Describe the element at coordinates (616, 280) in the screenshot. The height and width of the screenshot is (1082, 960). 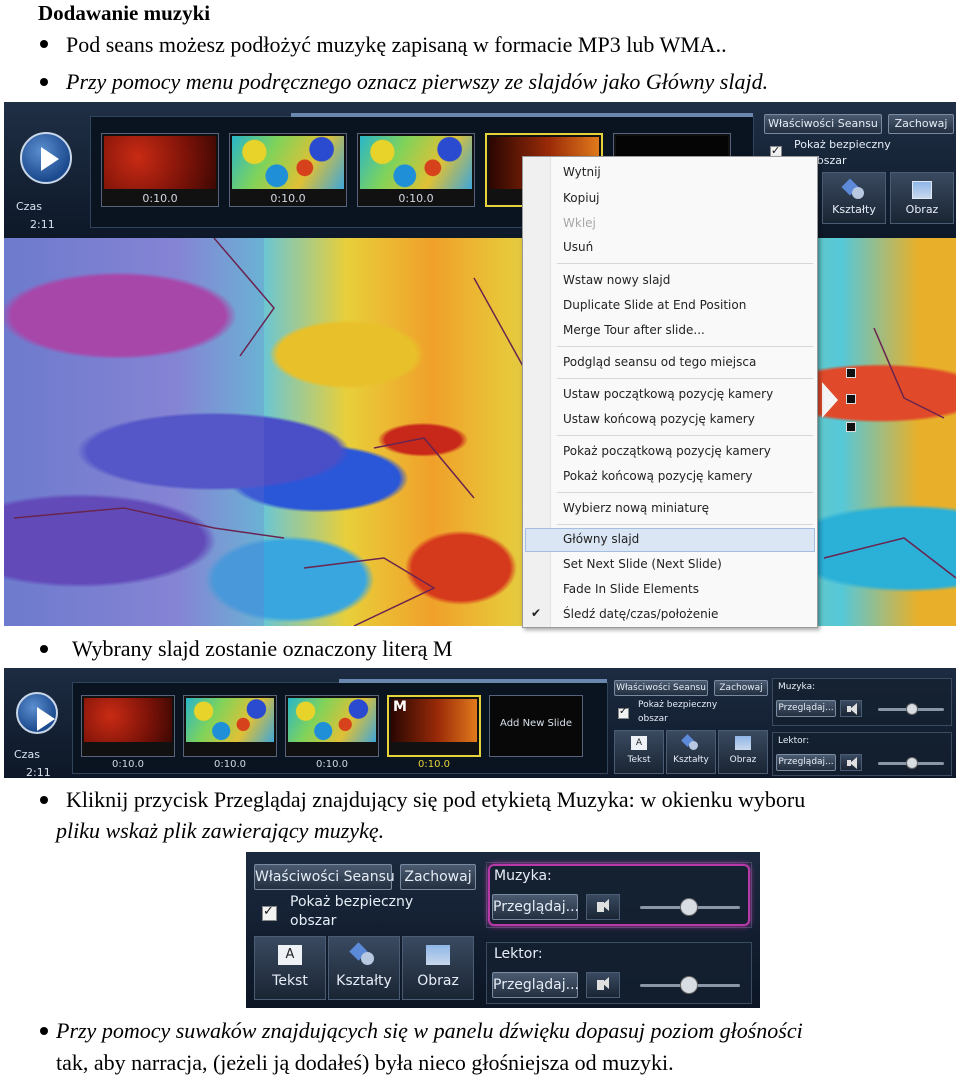
I see `menu-item-insert-new-slide: Wstaw nowy slajd` at that location.